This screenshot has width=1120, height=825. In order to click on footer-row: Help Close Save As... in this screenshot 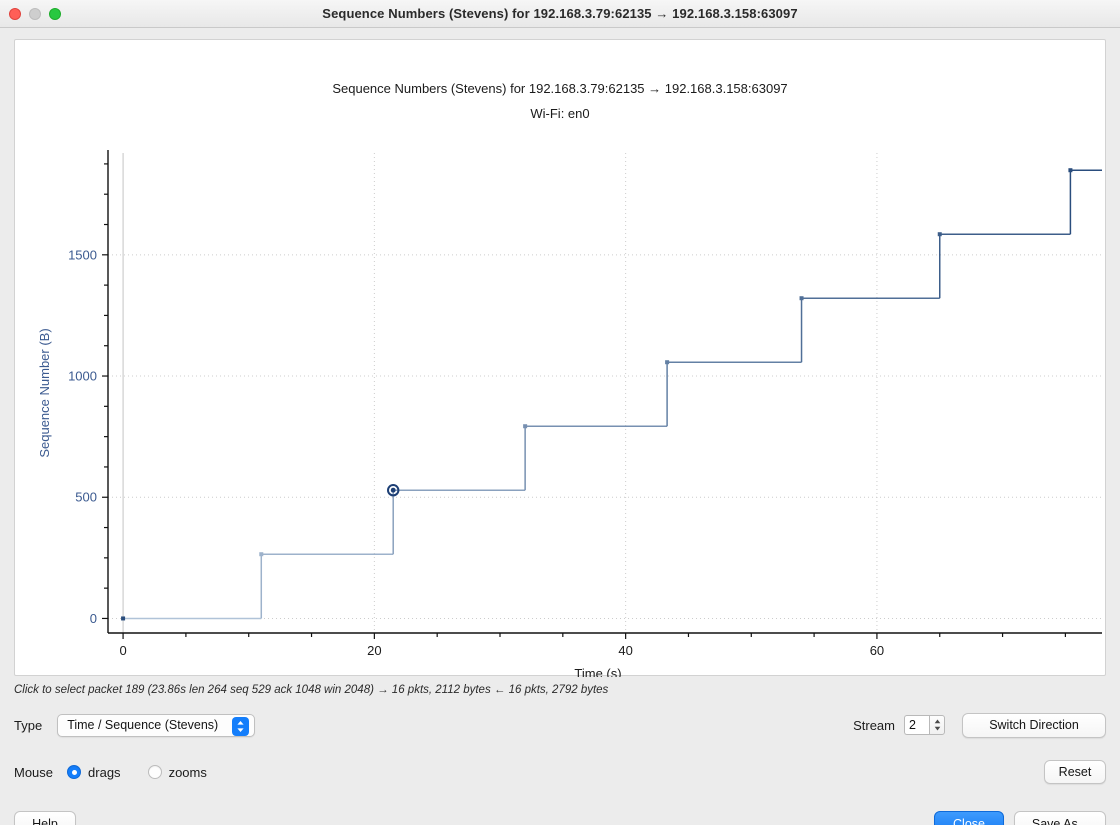, I will do `click(560, 817)`.